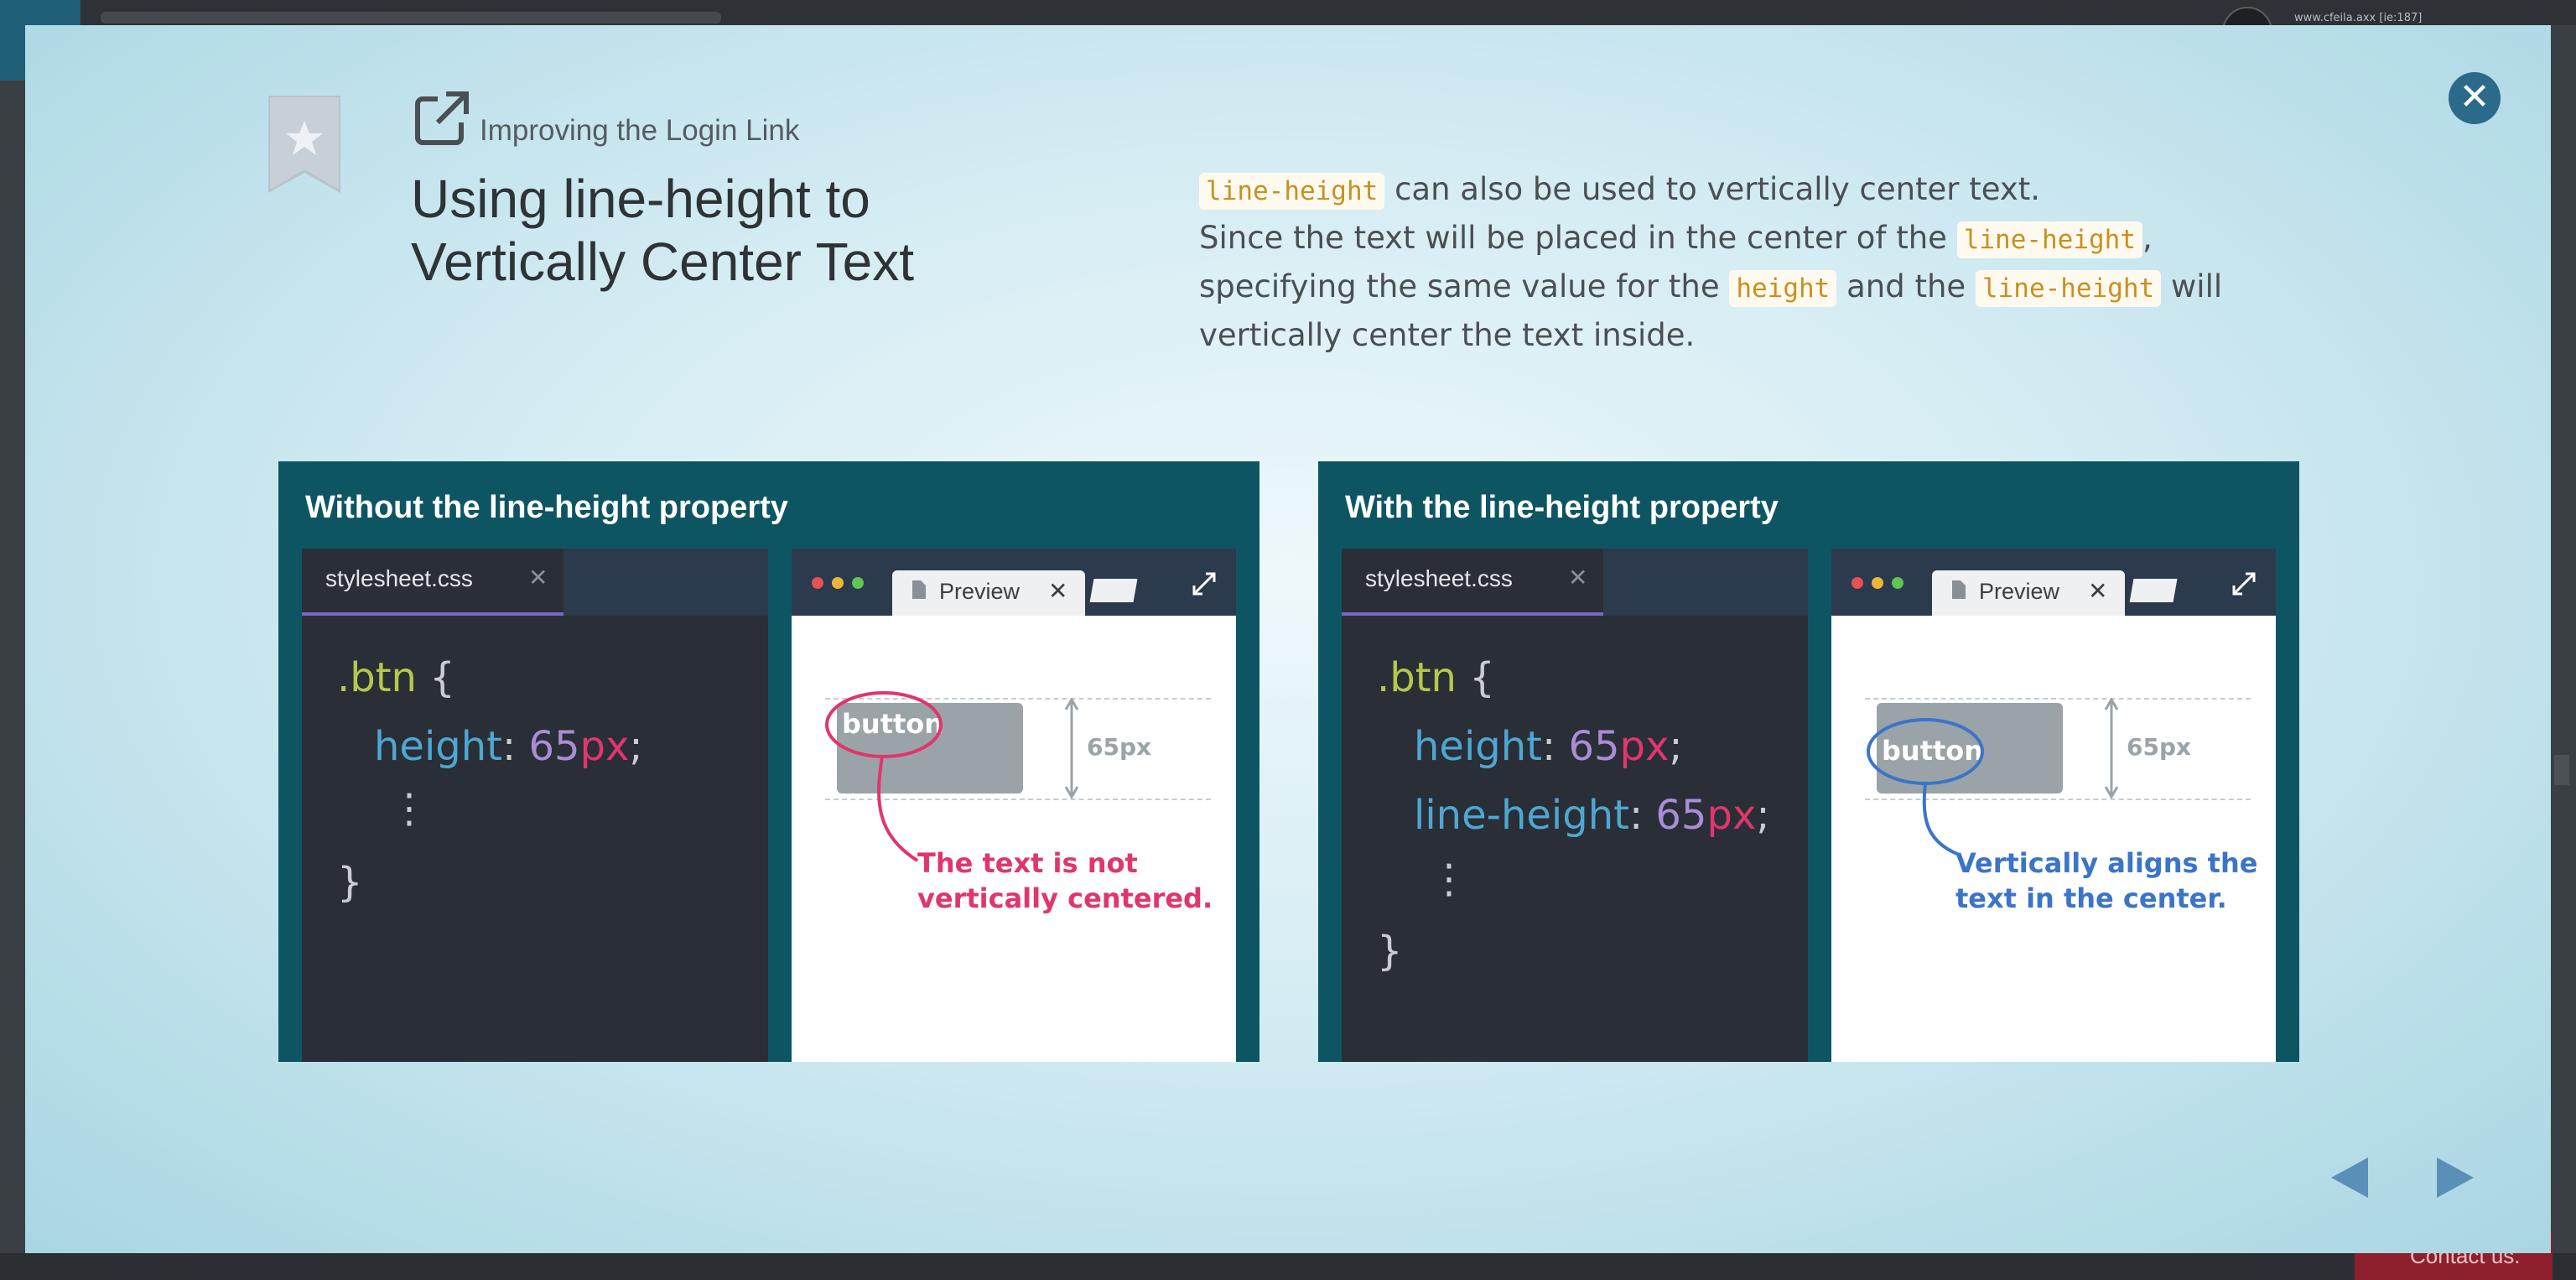  I want to click on inline-code: height, so click(1783, 288).